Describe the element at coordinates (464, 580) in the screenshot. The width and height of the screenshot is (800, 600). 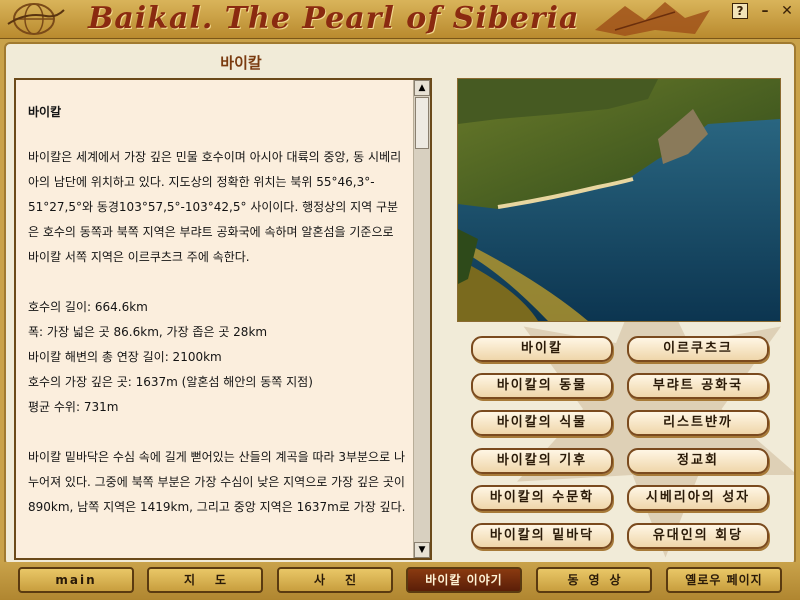
I see `tab-baikal-story: 바이칼 이야기` at that location.